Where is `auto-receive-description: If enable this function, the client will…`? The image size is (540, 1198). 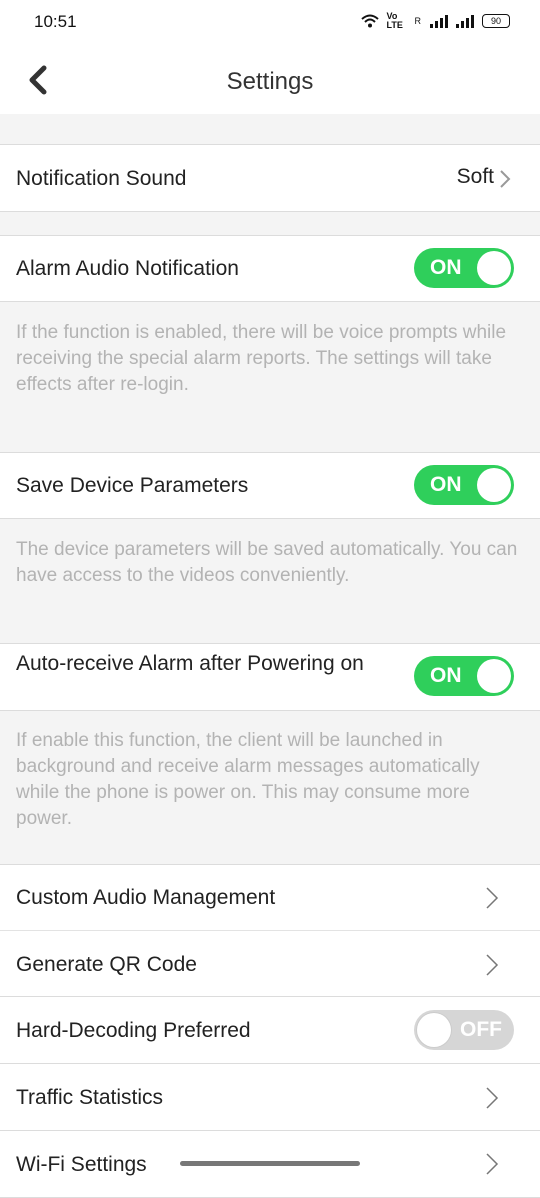
auto-receive-description: If enable this function, the client will… is located at coordinates (248, 779).